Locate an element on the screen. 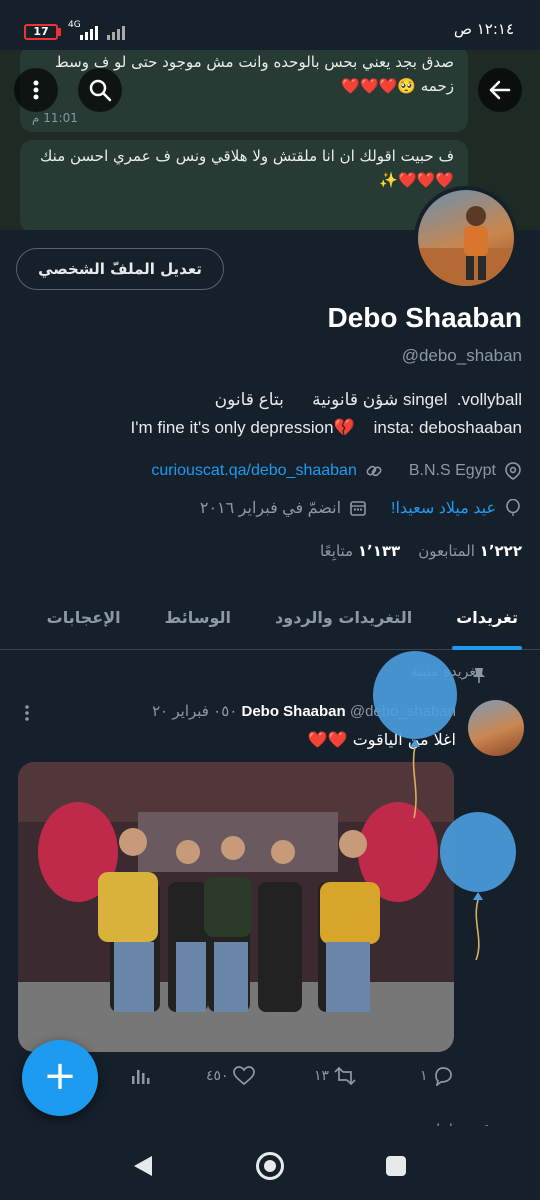 This screenshot has width=540, height=1200. nav-home-icon is located at coordinates (270, 1166).